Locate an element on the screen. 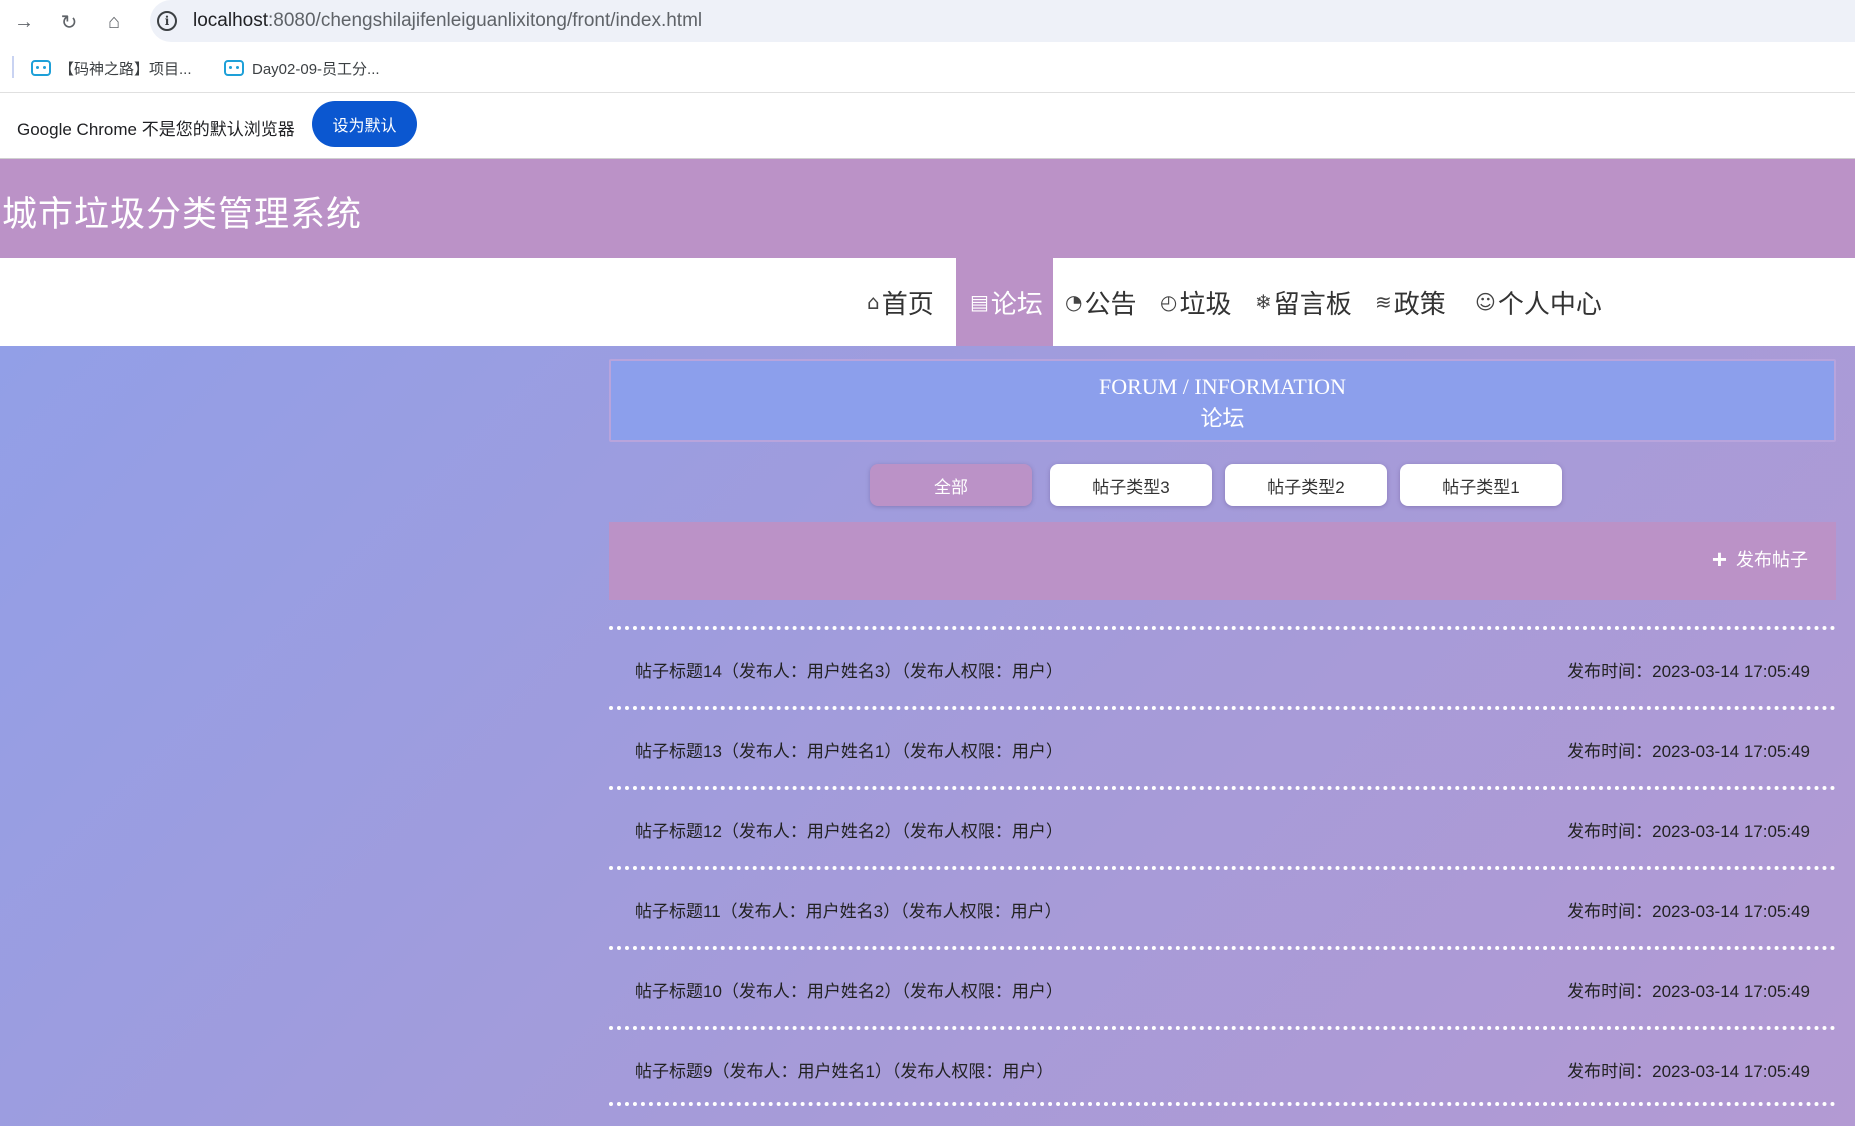  bookmarks-divider is located at coordinates (13, 67).